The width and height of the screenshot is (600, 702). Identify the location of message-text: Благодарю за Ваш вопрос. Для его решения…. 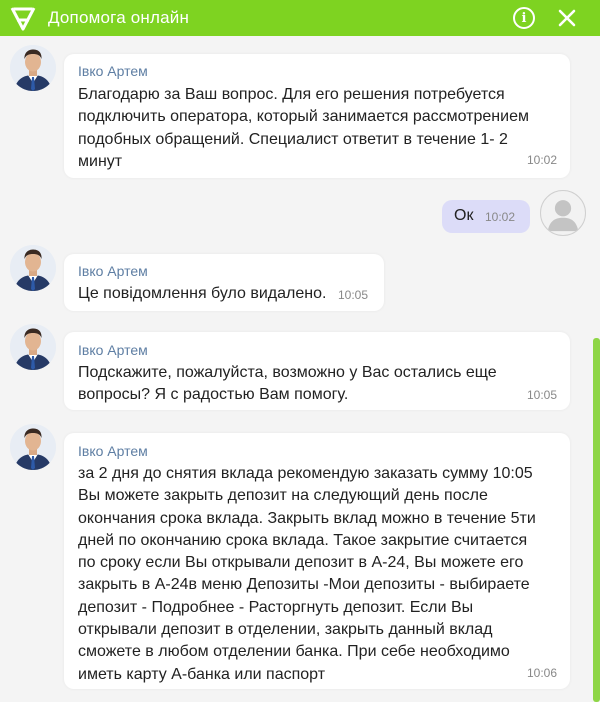
(303, 128).